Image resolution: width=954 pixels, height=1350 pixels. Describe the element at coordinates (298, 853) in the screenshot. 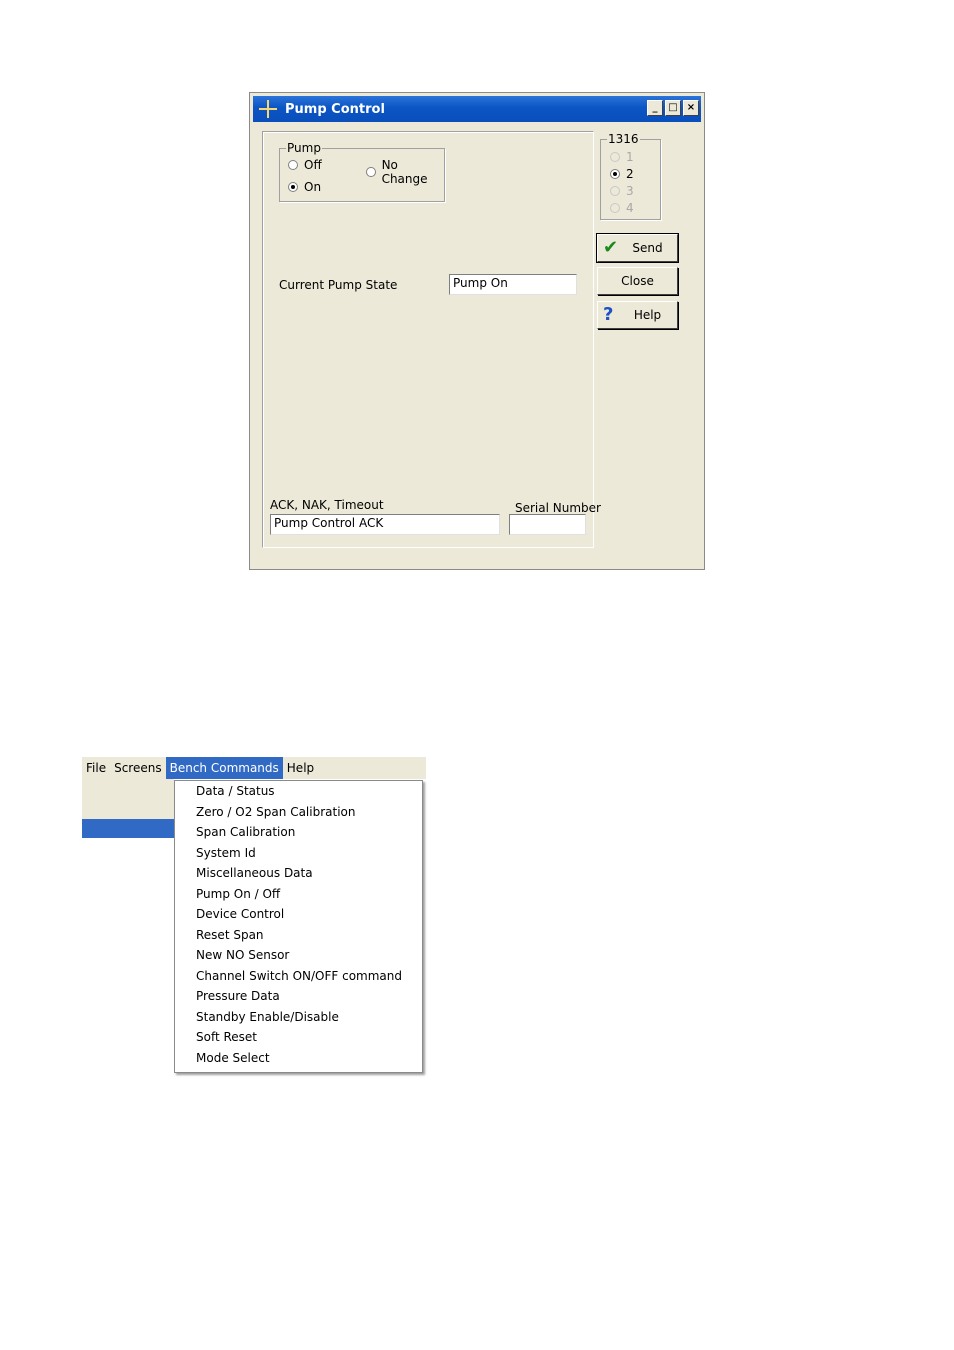

I see `menu-item-system-id: System Id` at that location.